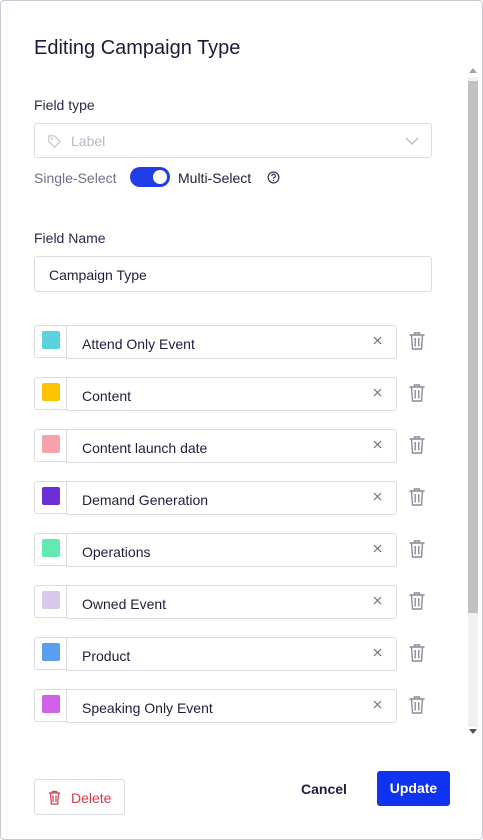 The image size is (483, 840). What do you see at coordinates (324, 789) in the screenshot?
I see `cancel-button: Cancel` at bounding box center [324, 789].